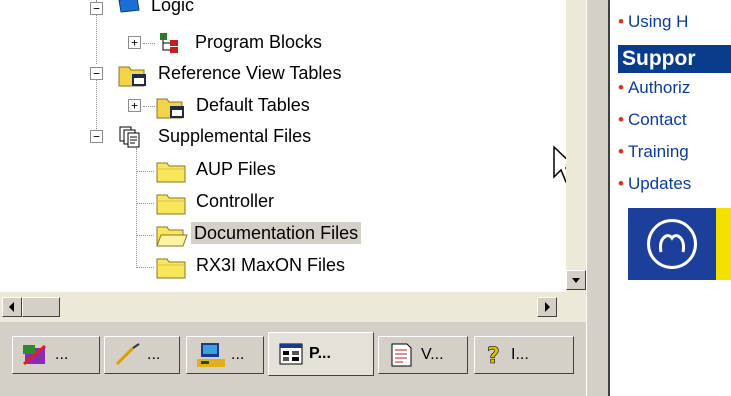 The height and width of the screenshot is (396, 731). I want to click on help-icon: ?, so click(493, 356).